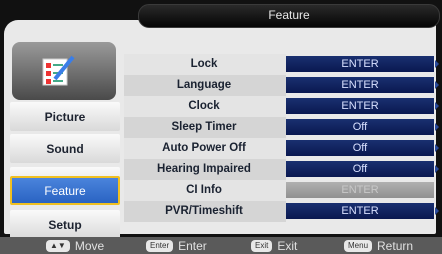 Image resolution: width=442 pixels, height=254 pixels. Describe the element at coordinates (281, 127) in the screenshot. I see `menu-row-sleep-timer: Sleep Timer Off` at that location.